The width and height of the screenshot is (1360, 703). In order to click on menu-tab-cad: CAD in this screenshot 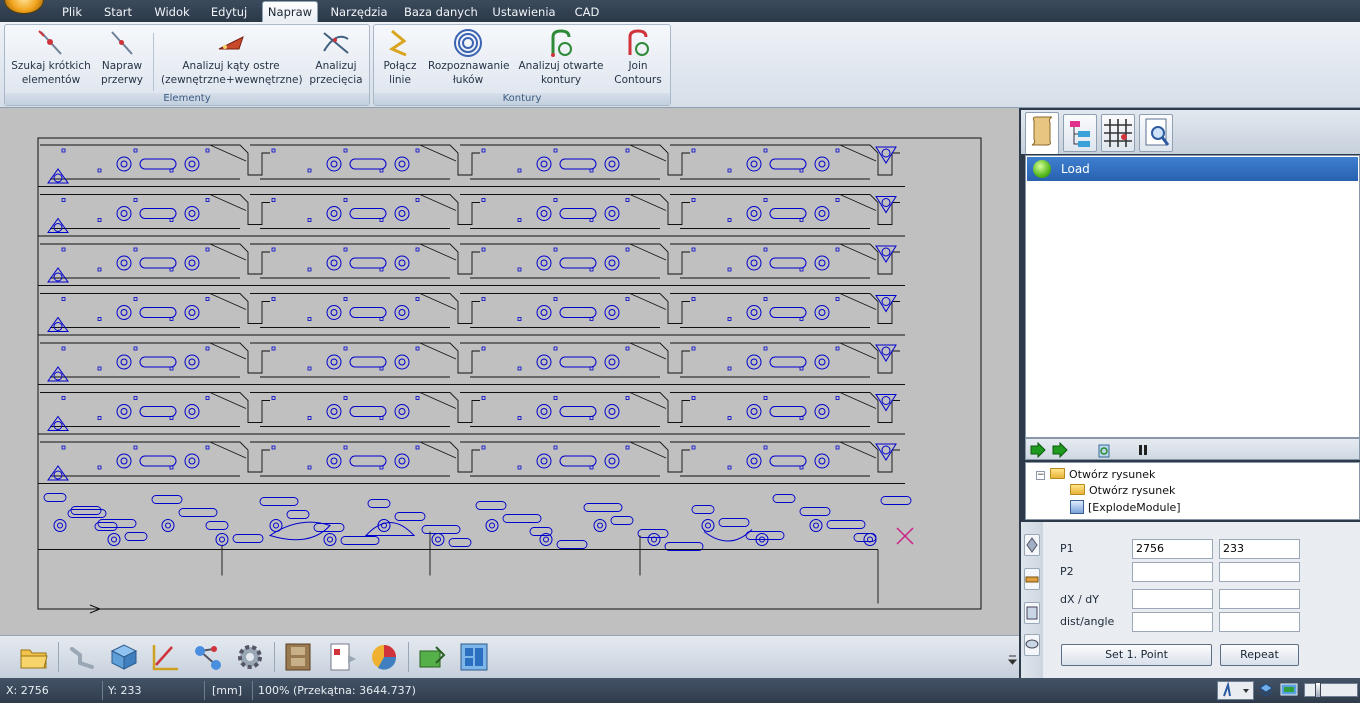, I will do `click(587, 12)`.